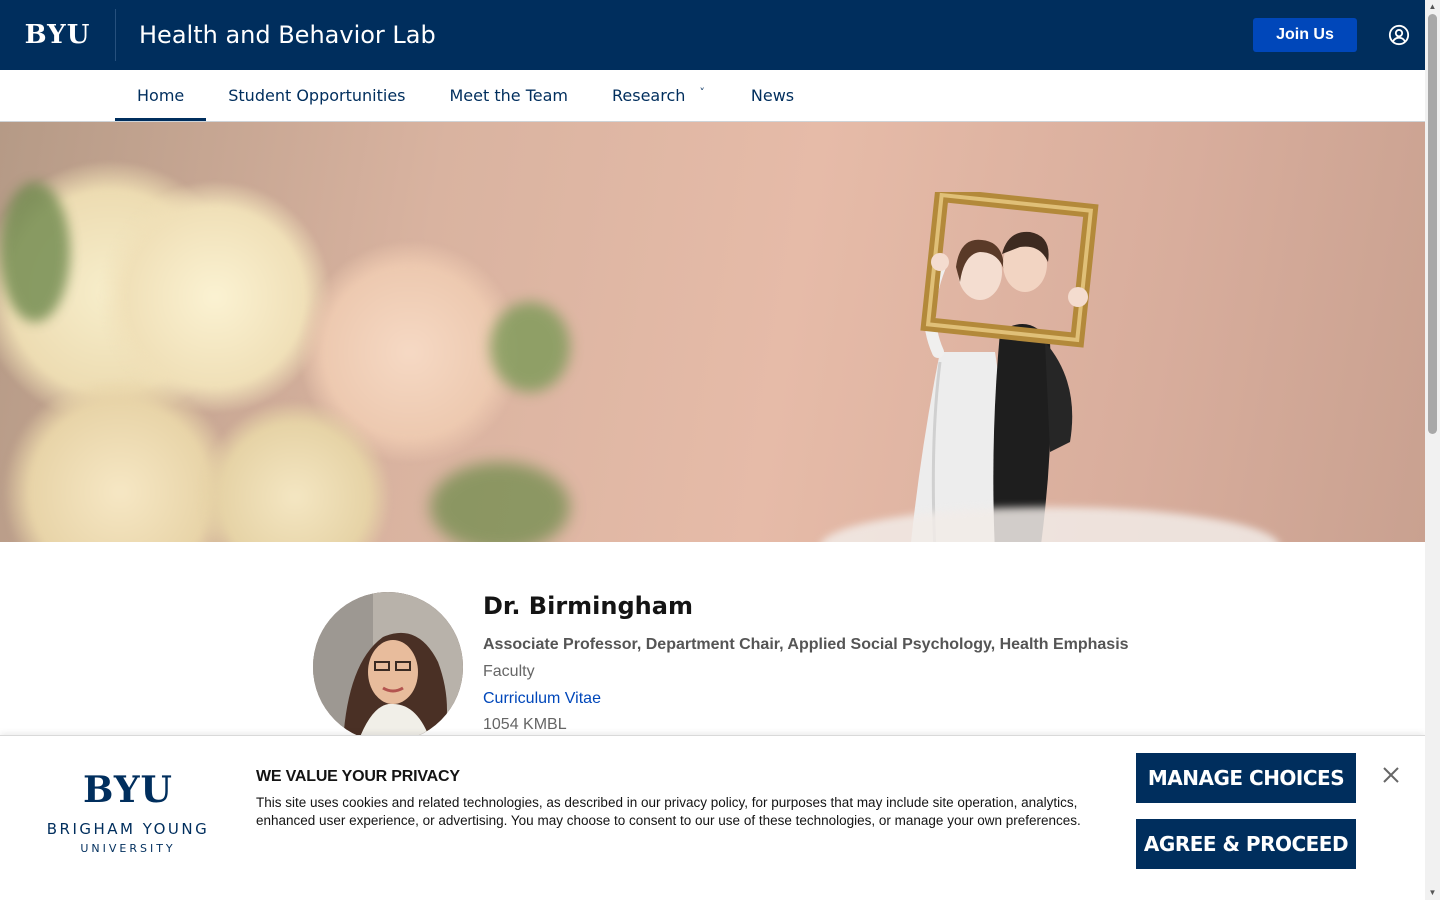 The image size is (1440, 900). I want to click on curriculum-vitae-link: Curriculum Vitae, so click(542, 699).